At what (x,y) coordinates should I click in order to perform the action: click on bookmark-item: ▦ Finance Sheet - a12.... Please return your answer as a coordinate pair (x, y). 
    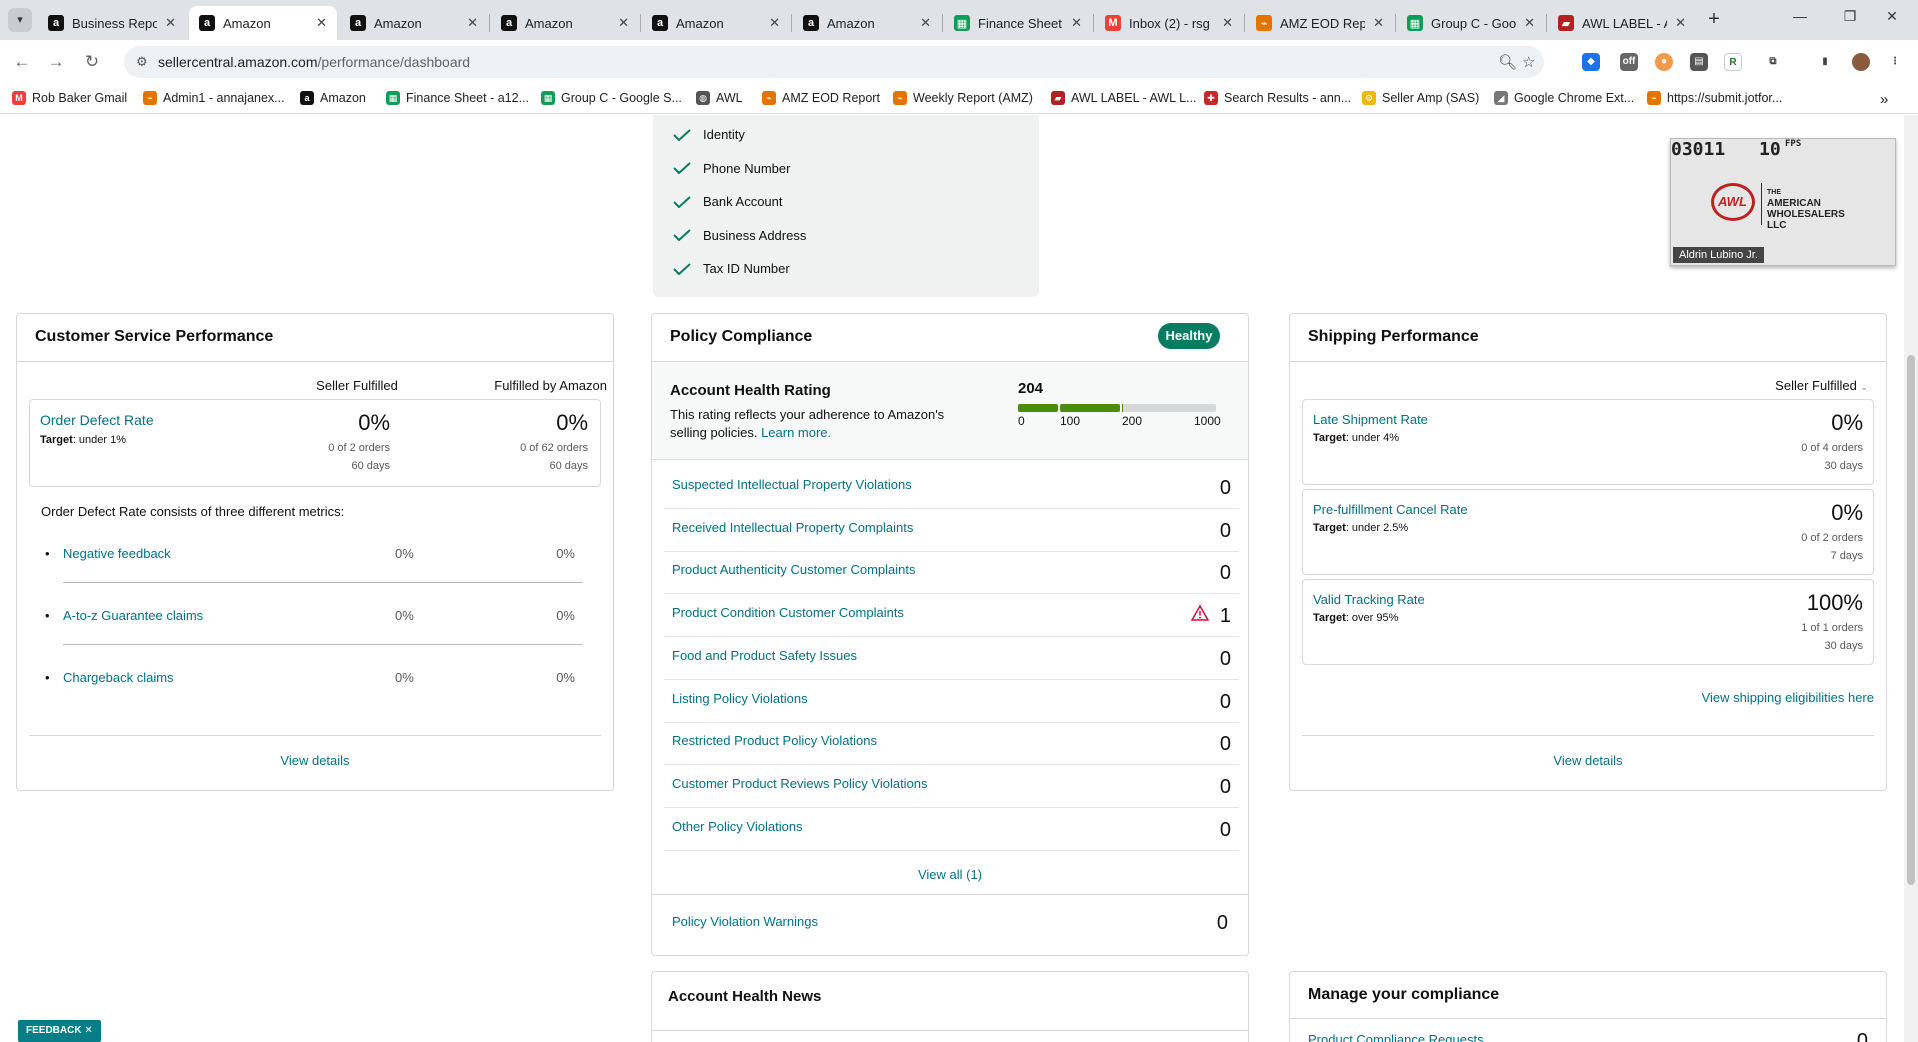
    Looking at the image, I should click on (457, 98).